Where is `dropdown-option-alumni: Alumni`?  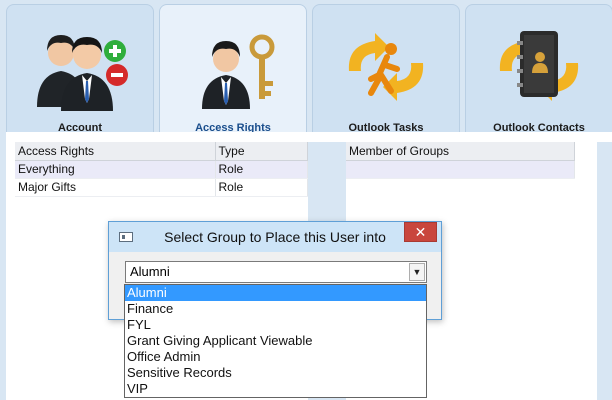
dropdown-option-alumni: Alumni is located at coordinates (275, 293).